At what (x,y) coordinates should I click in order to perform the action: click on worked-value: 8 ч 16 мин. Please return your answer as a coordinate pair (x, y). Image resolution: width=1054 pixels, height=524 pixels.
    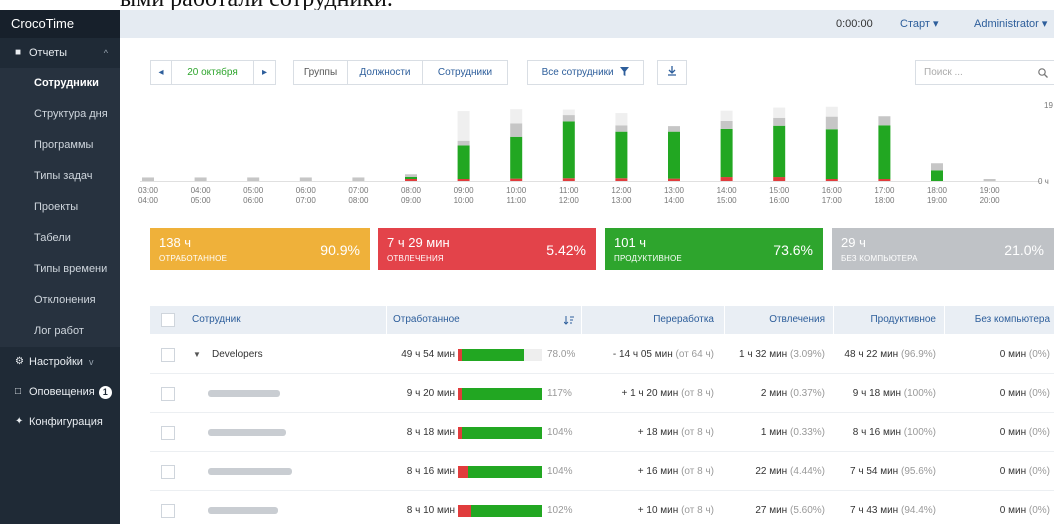
    Looking at the image, I should click on (430, 471).